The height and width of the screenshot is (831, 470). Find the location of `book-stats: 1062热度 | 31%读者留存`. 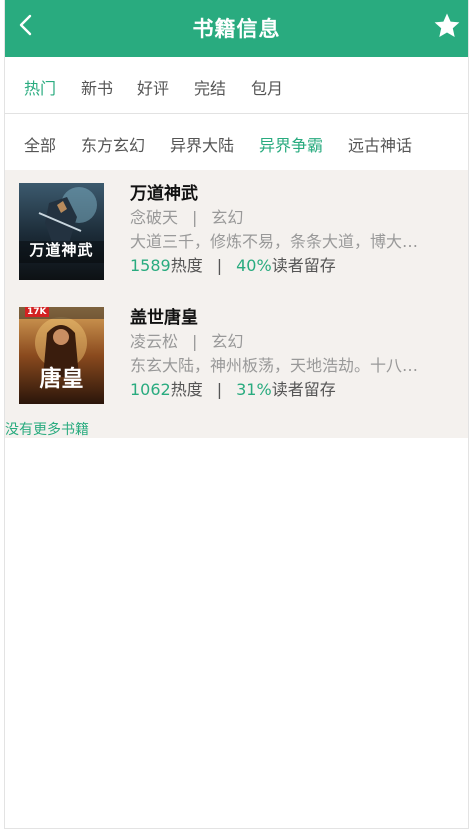

book-stats: 1062热度 | 31%读者留存 is located at coordinates (294, 390).